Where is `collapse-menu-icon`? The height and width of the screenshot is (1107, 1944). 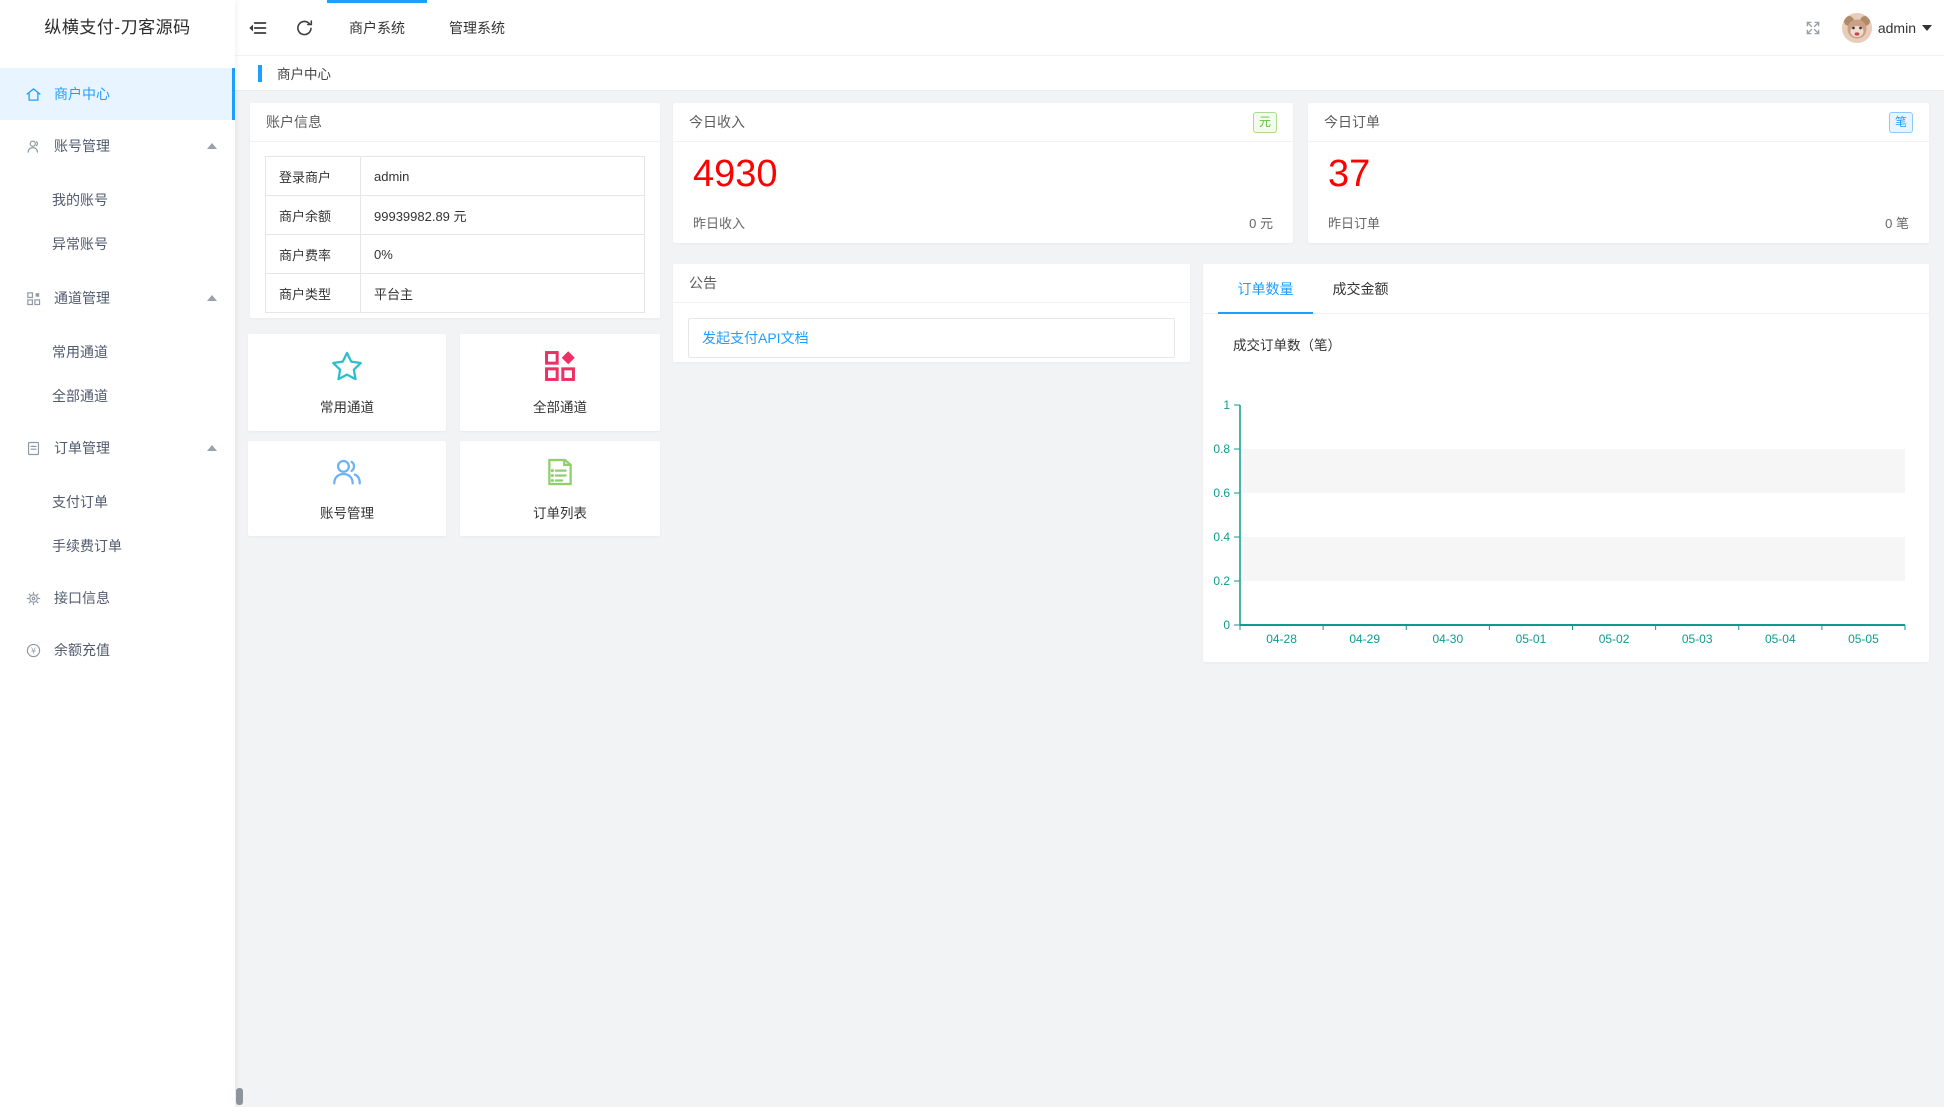 collapse-menu-icon is located at coordinates (258, 27).